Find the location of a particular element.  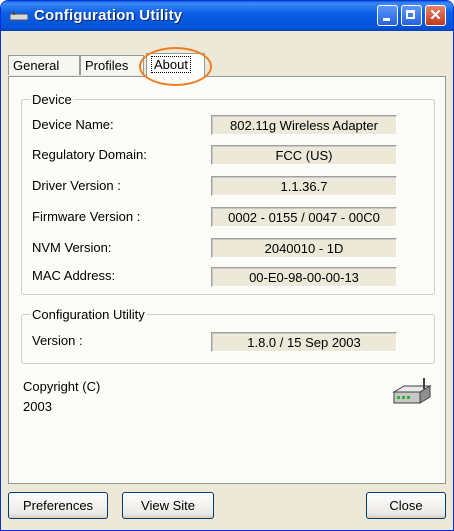

tab-highlight-circle is located at coordinates (175, 66).